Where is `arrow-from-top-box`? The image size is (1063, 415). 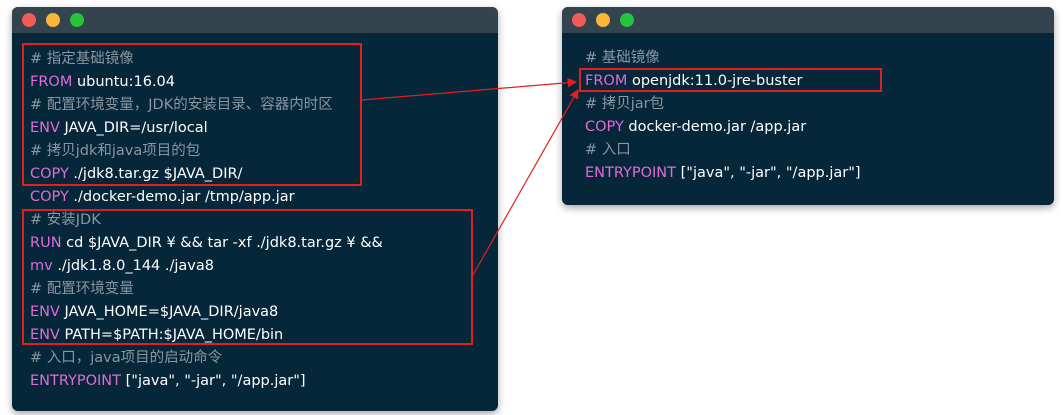
arrow-from-top-box is located at coordinates (469, 89).